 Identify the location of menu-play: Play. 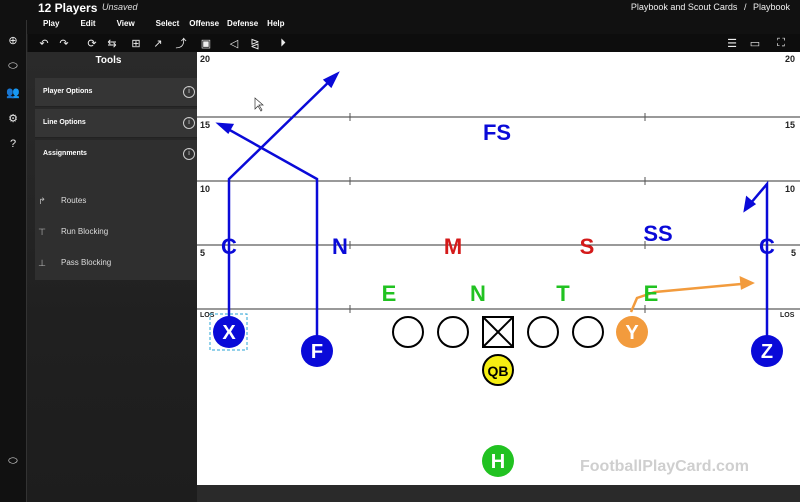
(51, 25).